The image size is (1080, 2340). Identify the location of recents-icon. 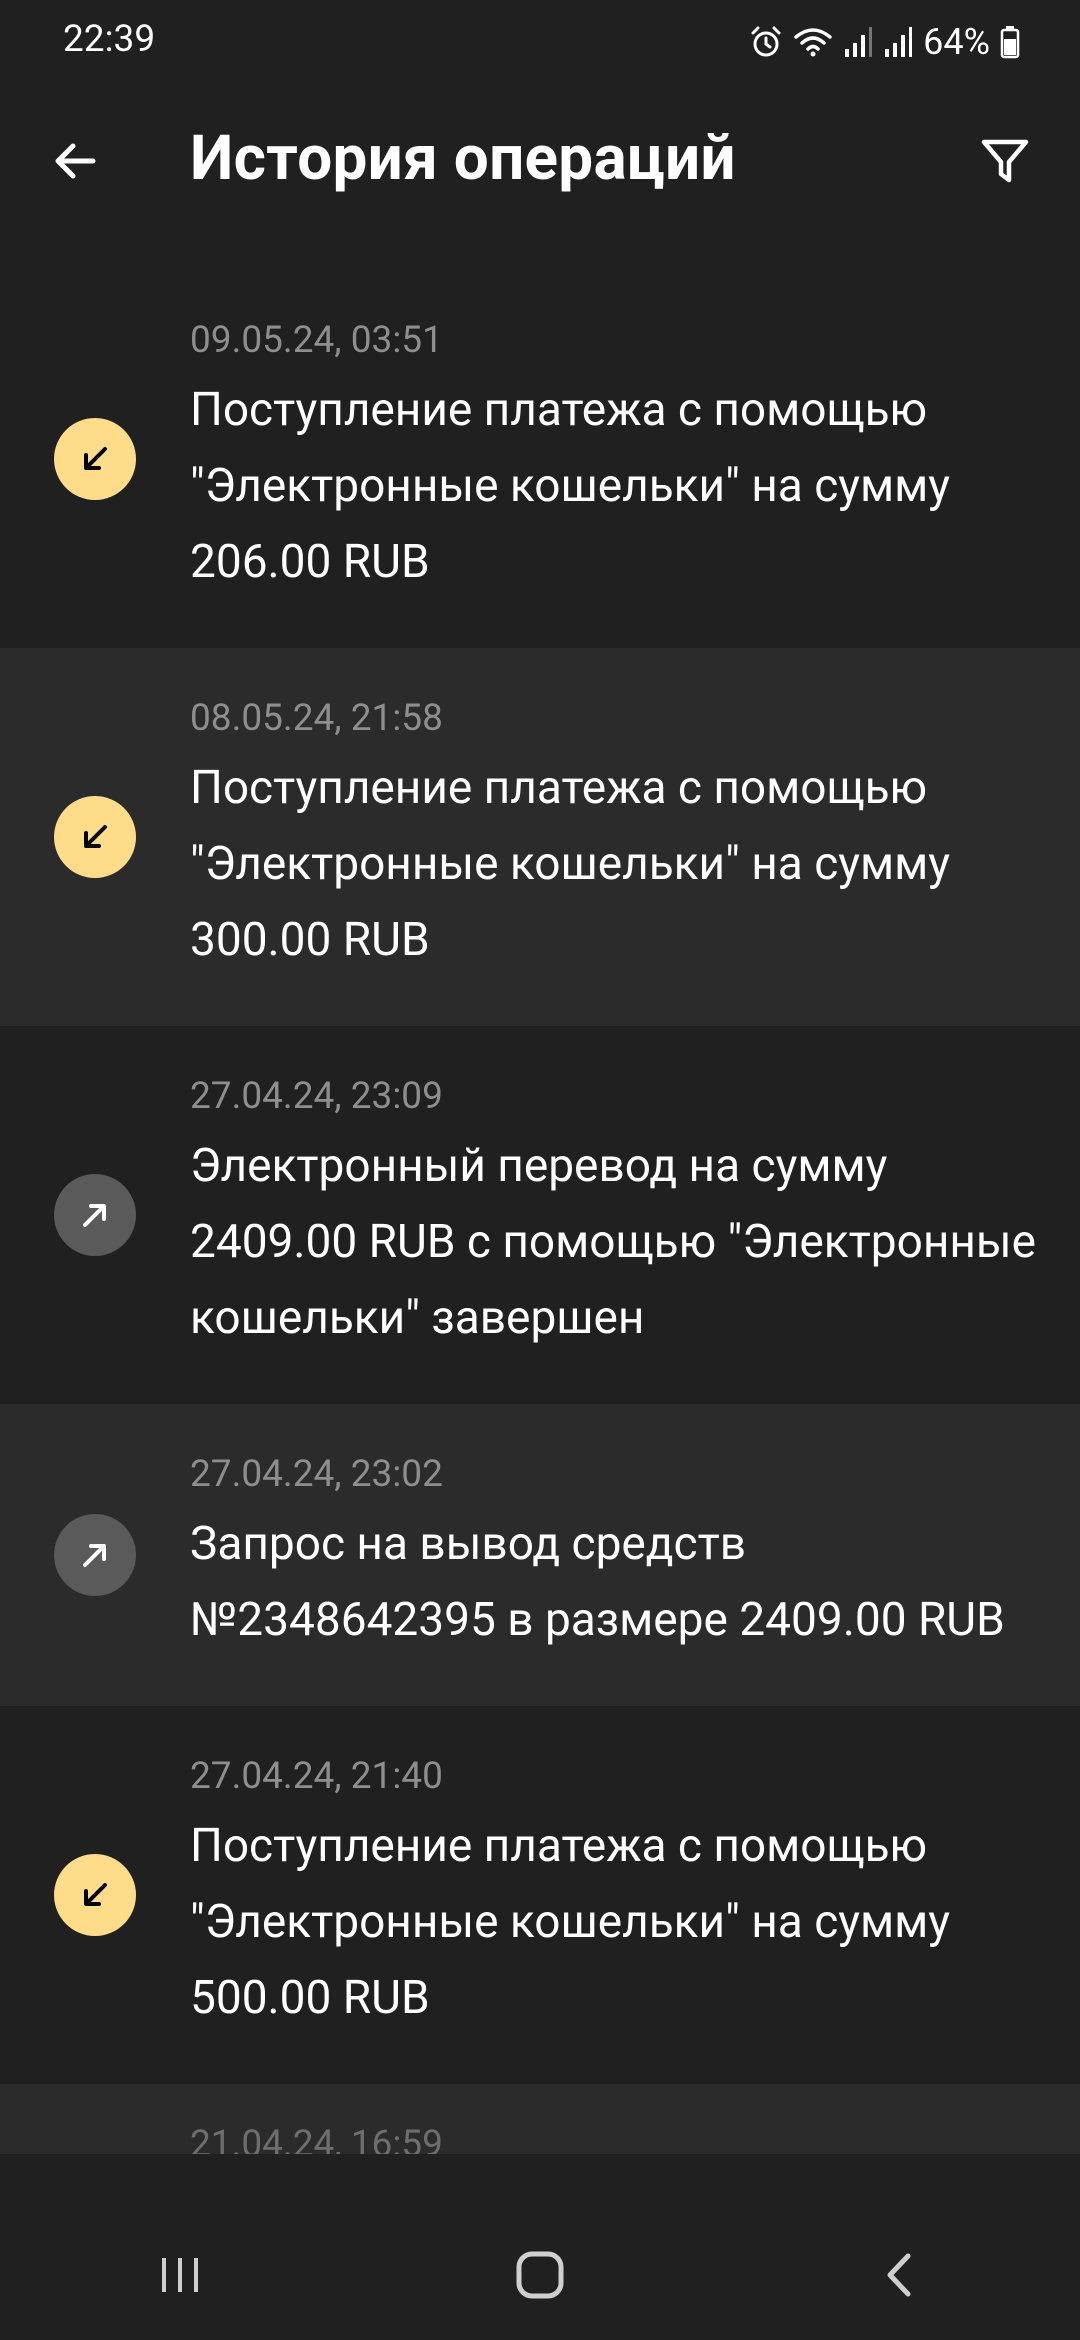
(180, 2275).